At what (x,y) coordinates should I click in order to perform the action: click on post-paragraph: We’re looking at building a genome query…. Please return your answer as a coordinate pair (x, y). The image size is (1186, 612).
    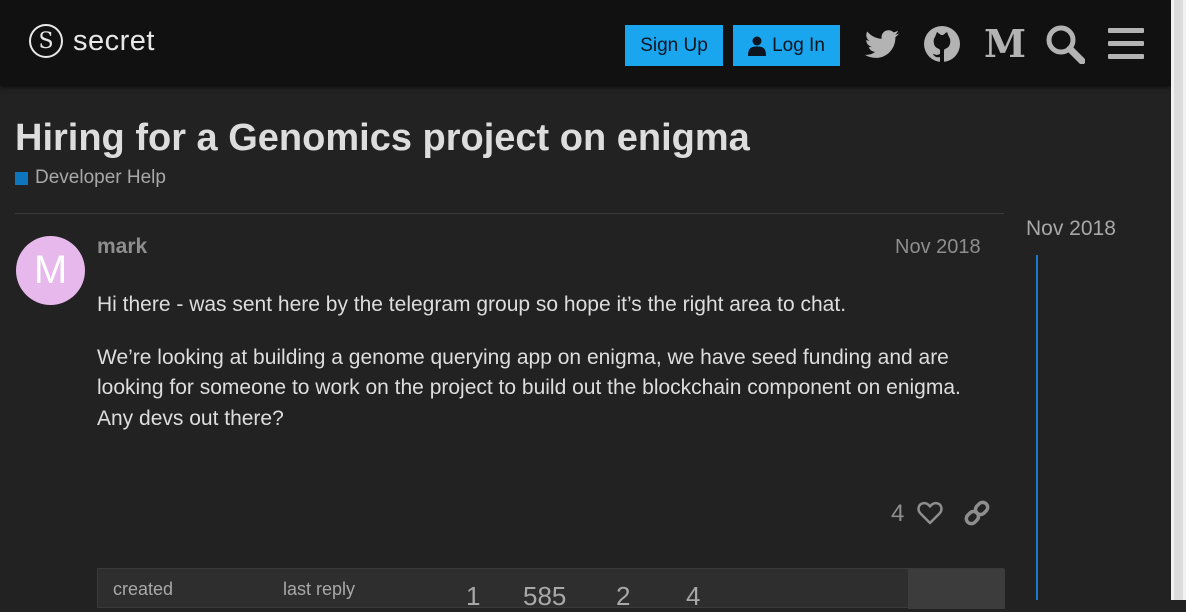
    Looking at the image, I should click on (529, 387).